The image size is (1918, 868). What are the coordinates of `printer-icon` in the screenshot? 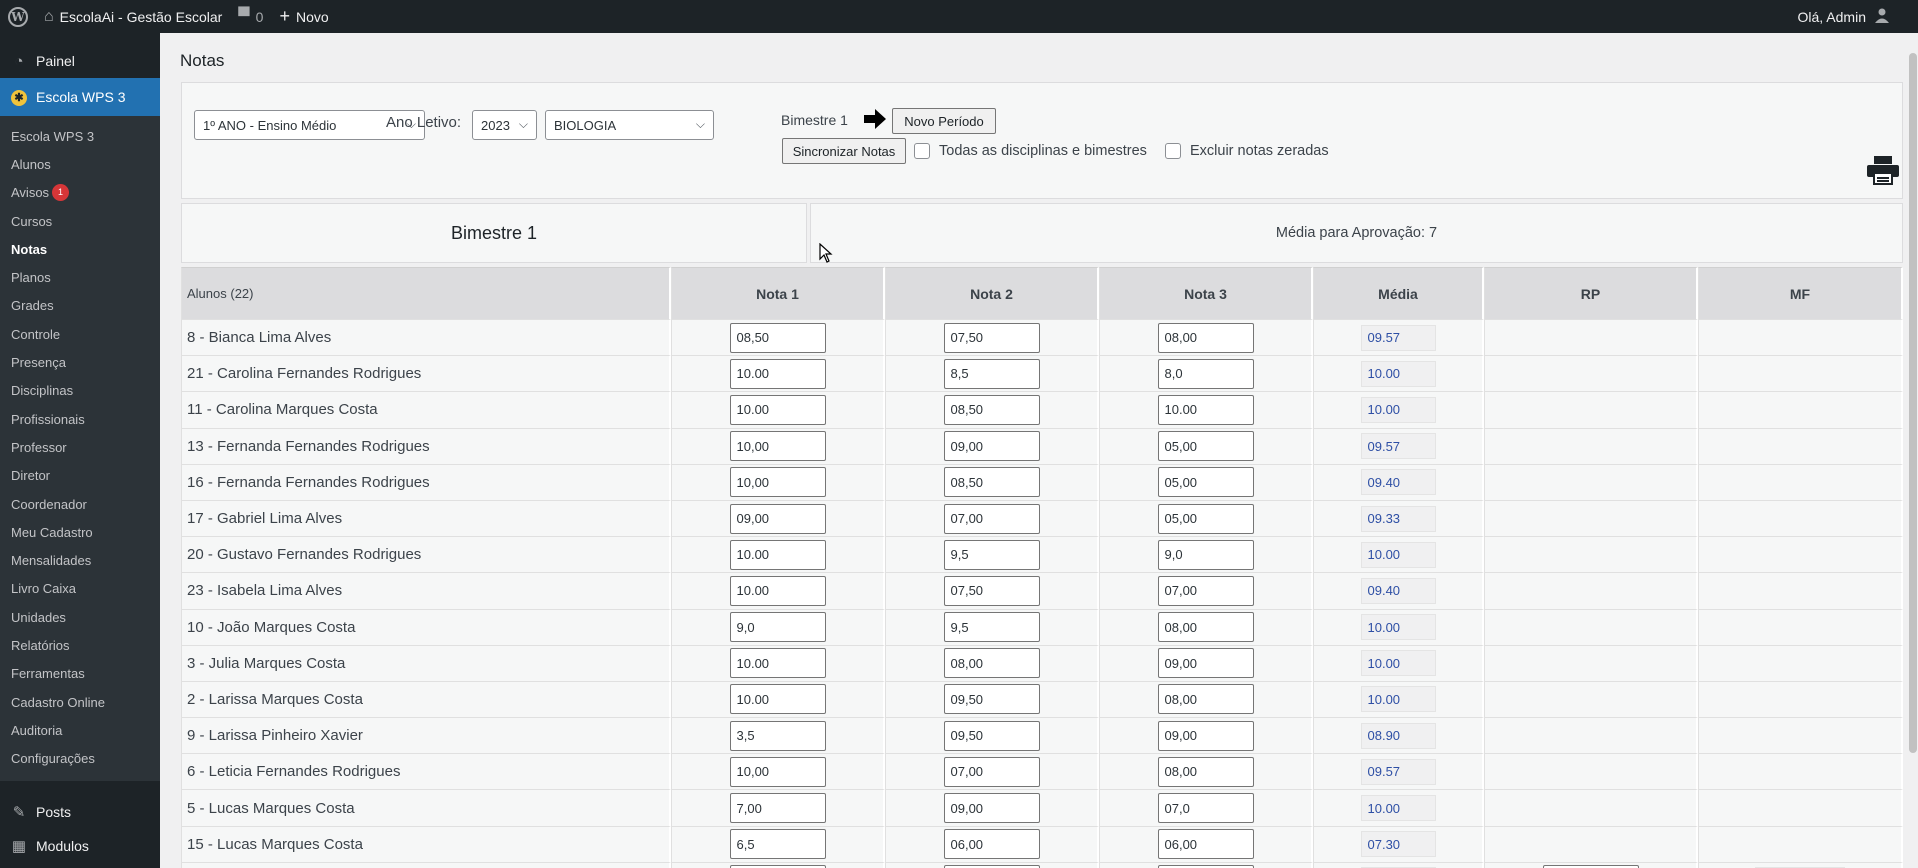 It's located at (1883, 171).